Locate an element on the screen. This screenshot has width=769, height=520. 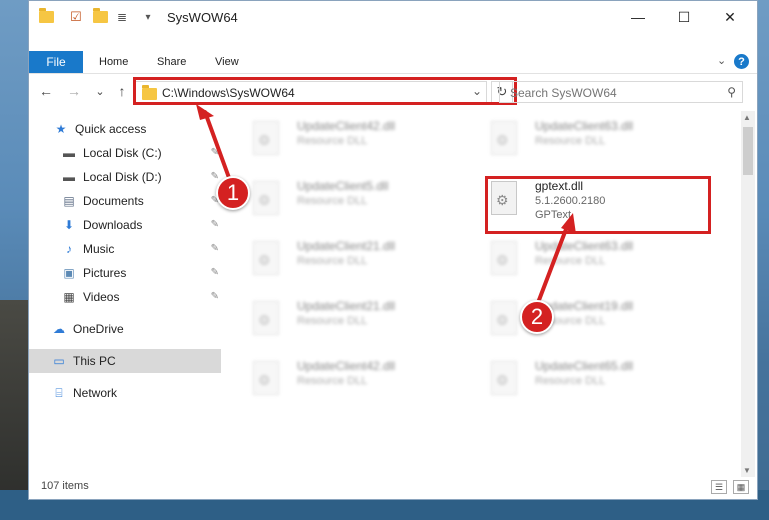
address-dropdown-icon: ⌄ is located at coordinates (477, 91).